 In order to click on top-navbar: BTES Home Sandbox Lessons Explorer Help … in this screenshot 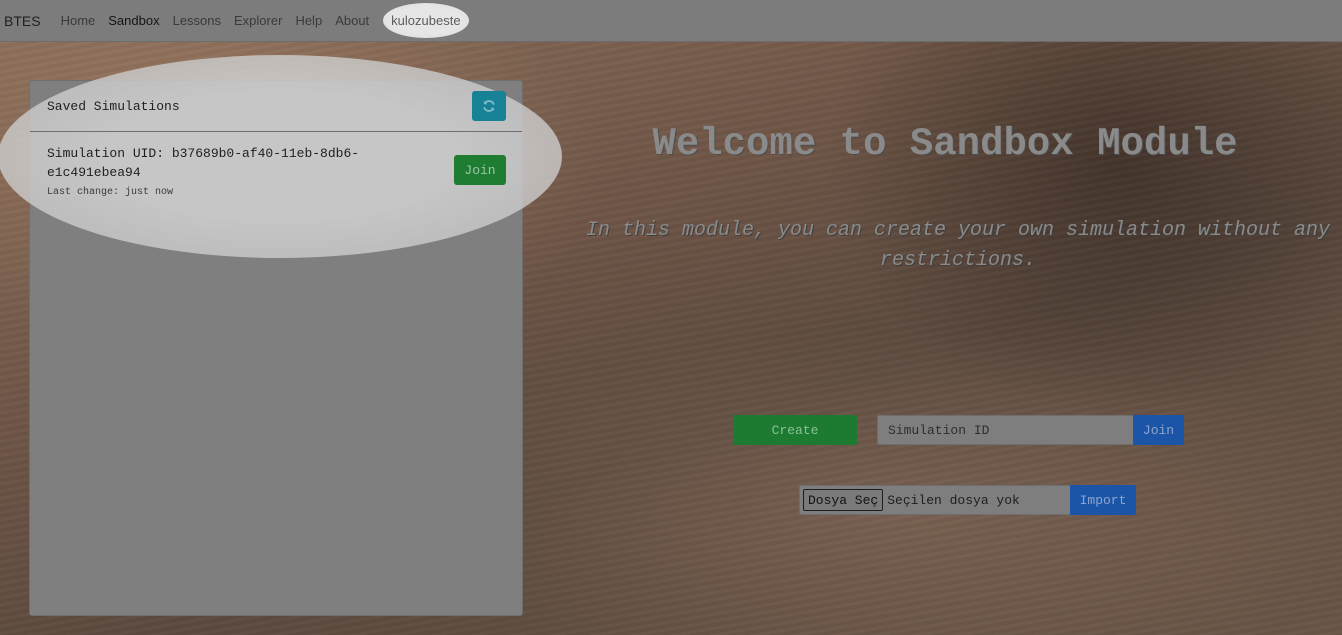, I will do `click(671, 21)`.